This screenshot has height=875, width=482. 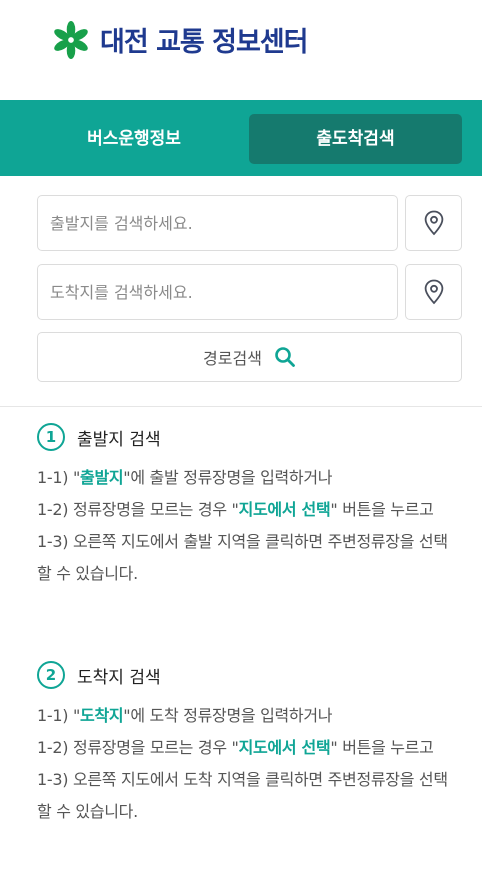 I want to click on route-search-button: 경로검색, so click(x=249, y=357).